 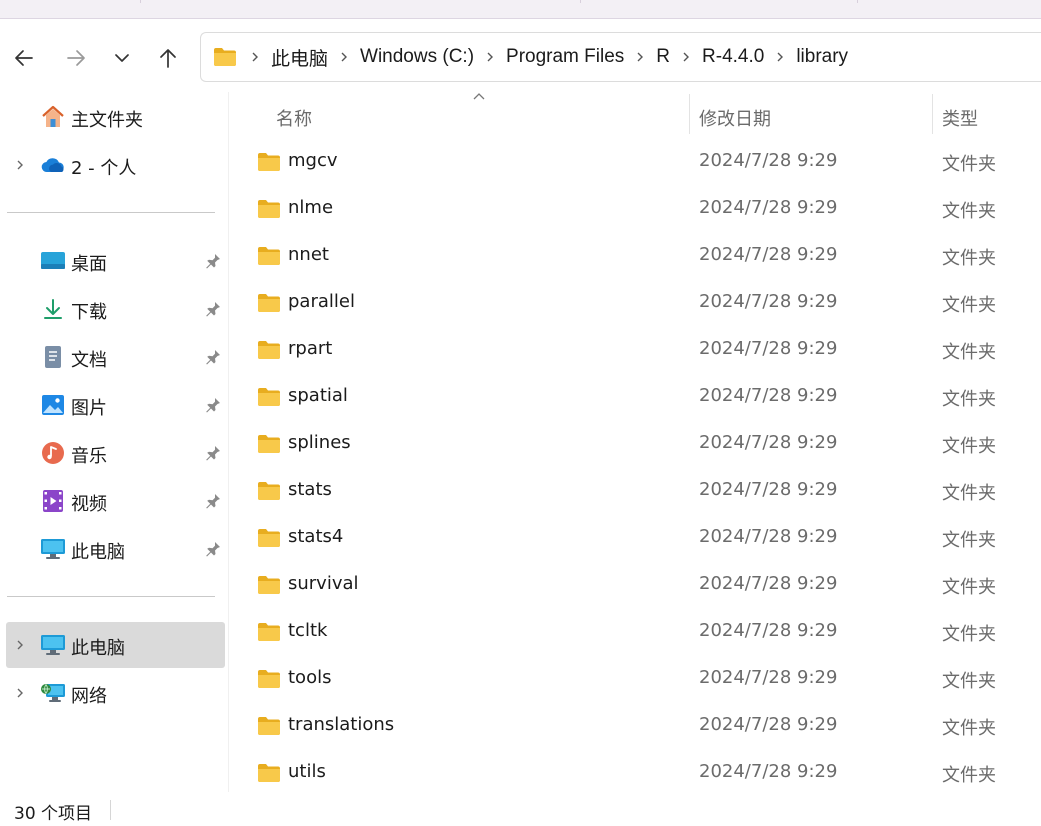 I want to click on column-header-type: 类型, so click(x=960, y=118).